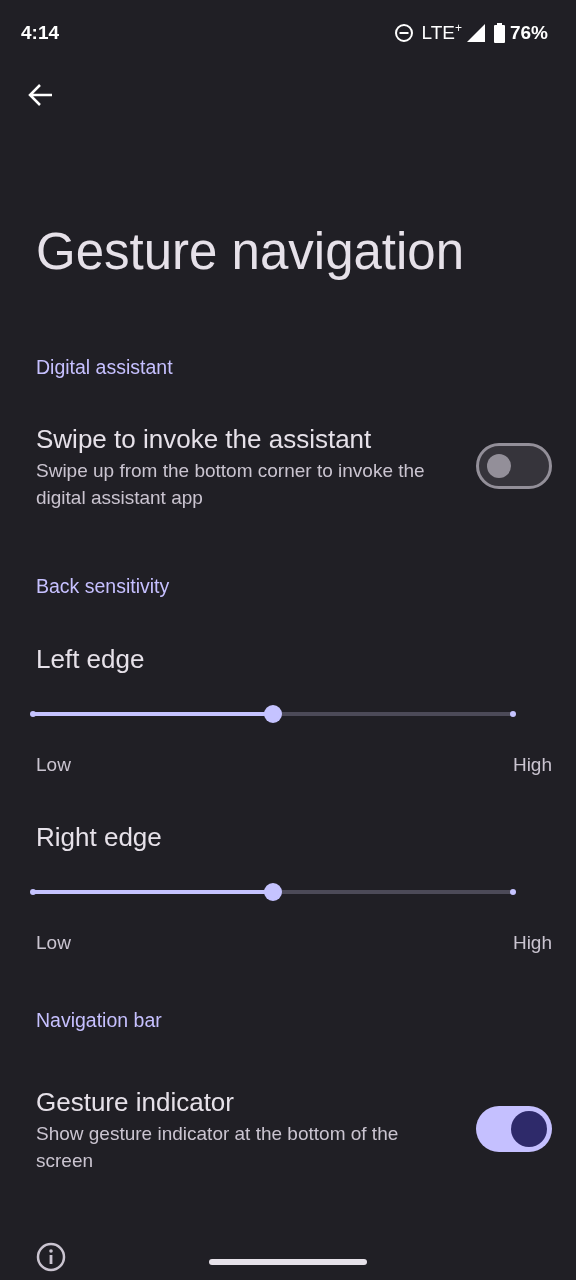  Describe the element at coordinates (403, 33) in the screenshot. I see `do-not-disturb-icon` at that location.